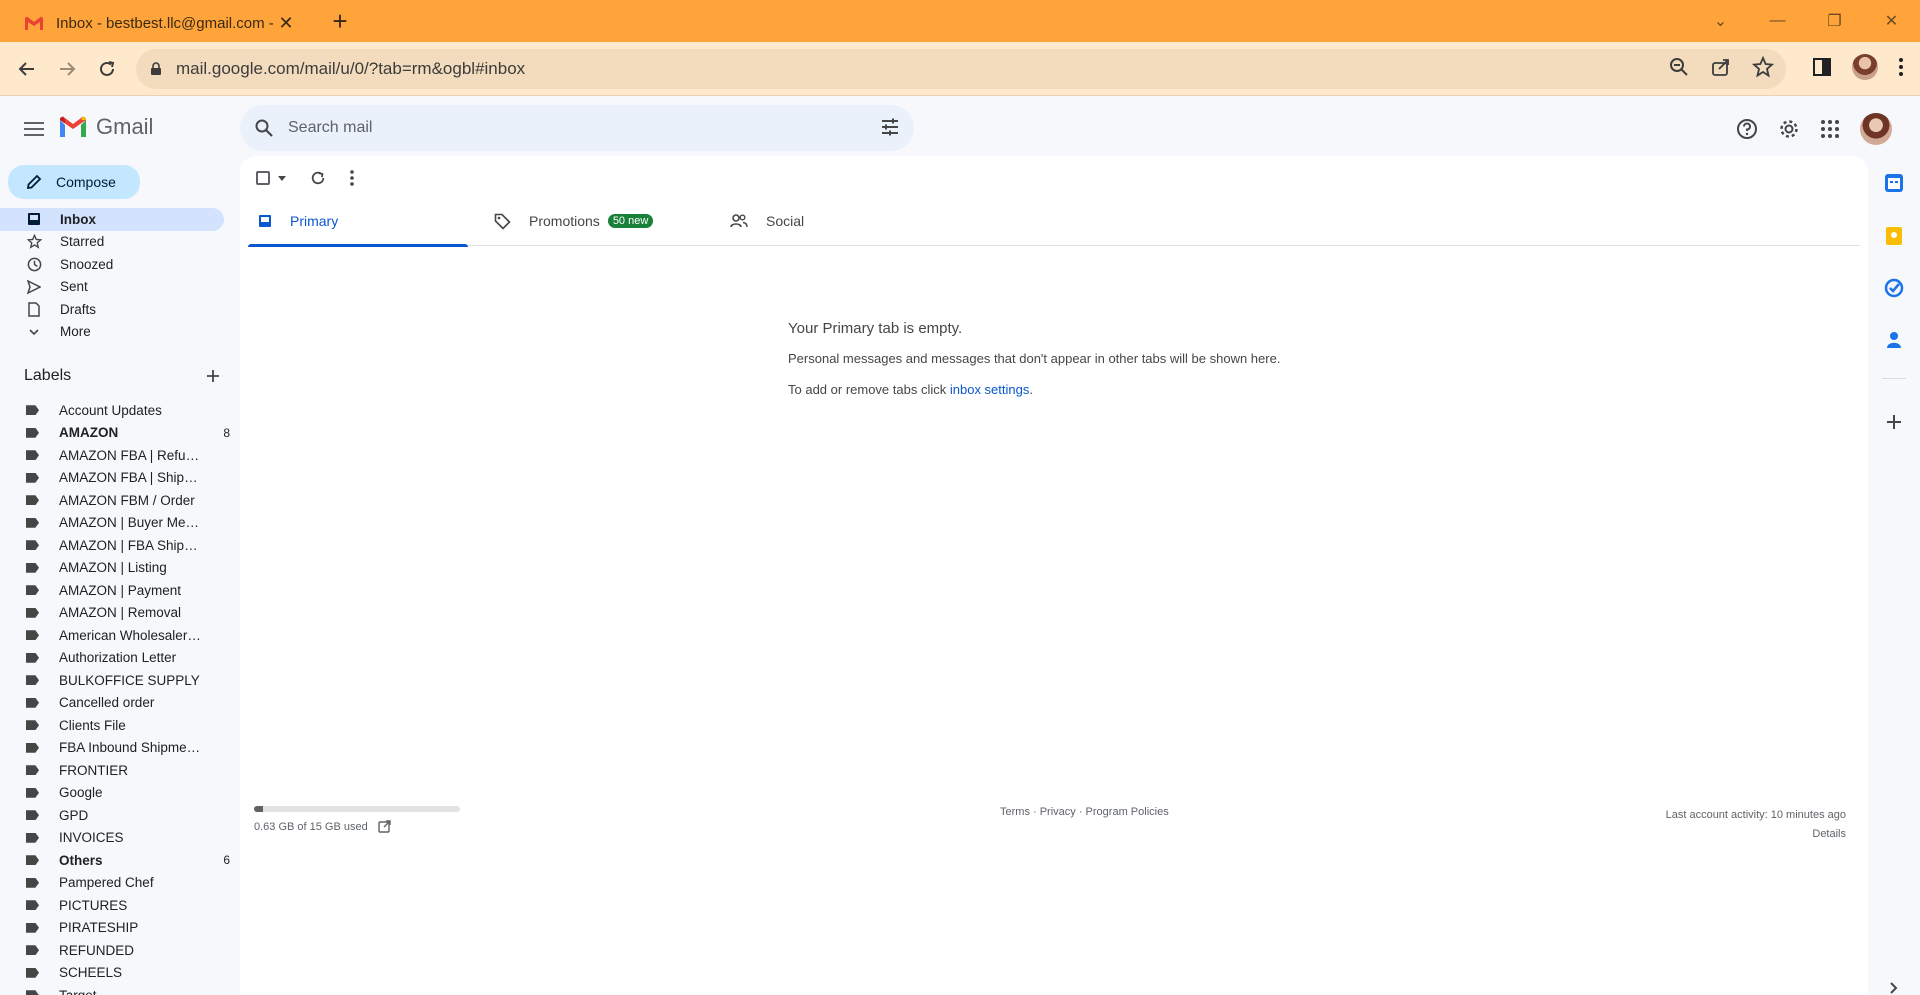 This screenshot has height=995, width=1920. Describe the element at coordinates (271, 178) in the screenshot. I see `select-all-checkbox` at that location.